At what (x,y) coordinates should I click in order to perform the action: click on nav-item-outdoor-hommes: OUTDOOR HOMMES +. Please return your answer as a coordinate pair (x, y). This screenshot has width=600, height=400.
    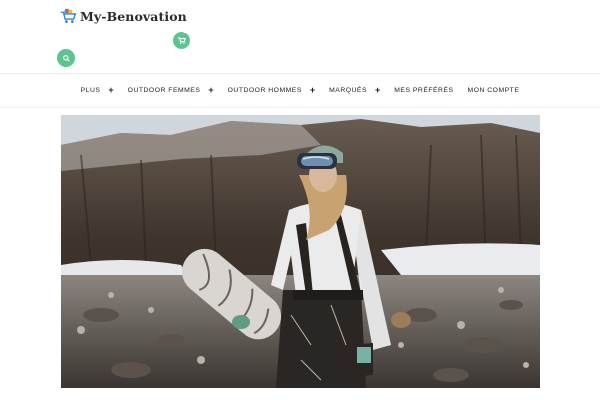
    Looking at the image, I should click on (271, 90).